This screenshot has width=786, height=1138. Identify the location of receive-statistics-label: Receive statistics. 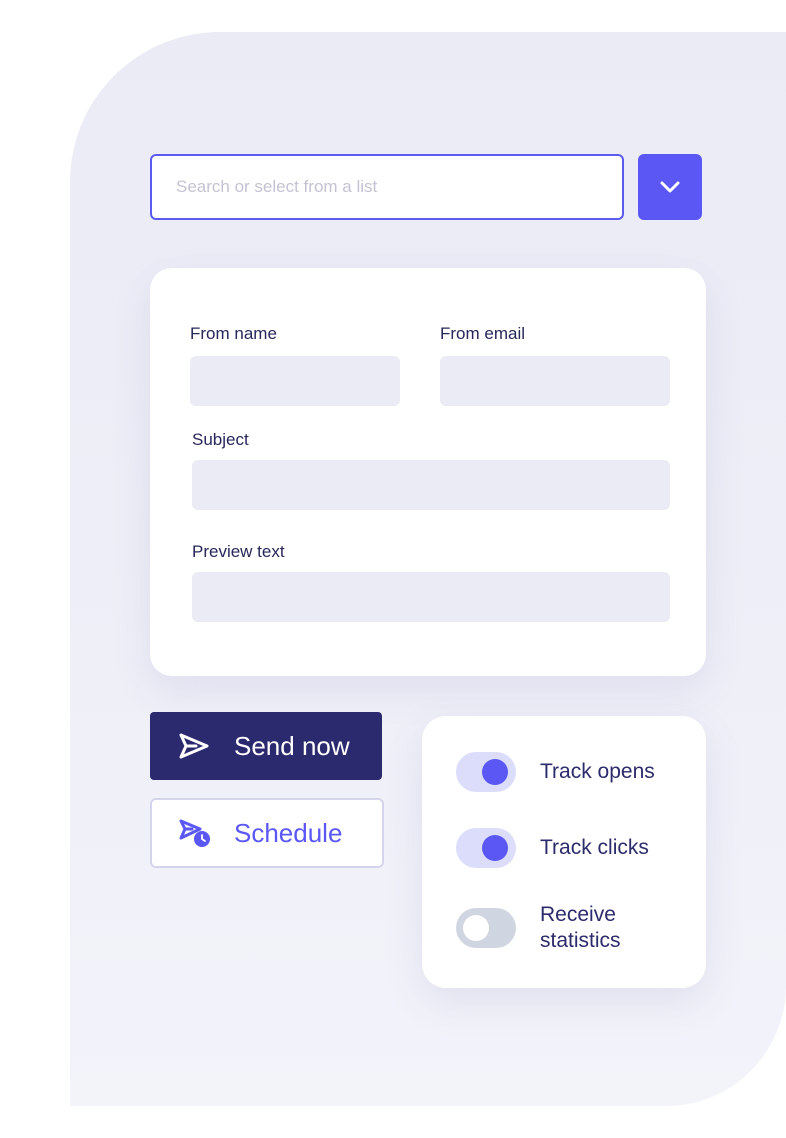
(580, 927).